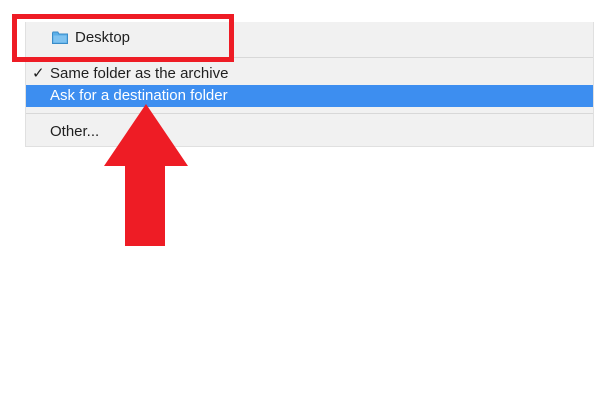 This screenshot has height=419, width=600. I want to click on menu-item-same-folder: ✓ Same folder as the archive, so click(309, 74).